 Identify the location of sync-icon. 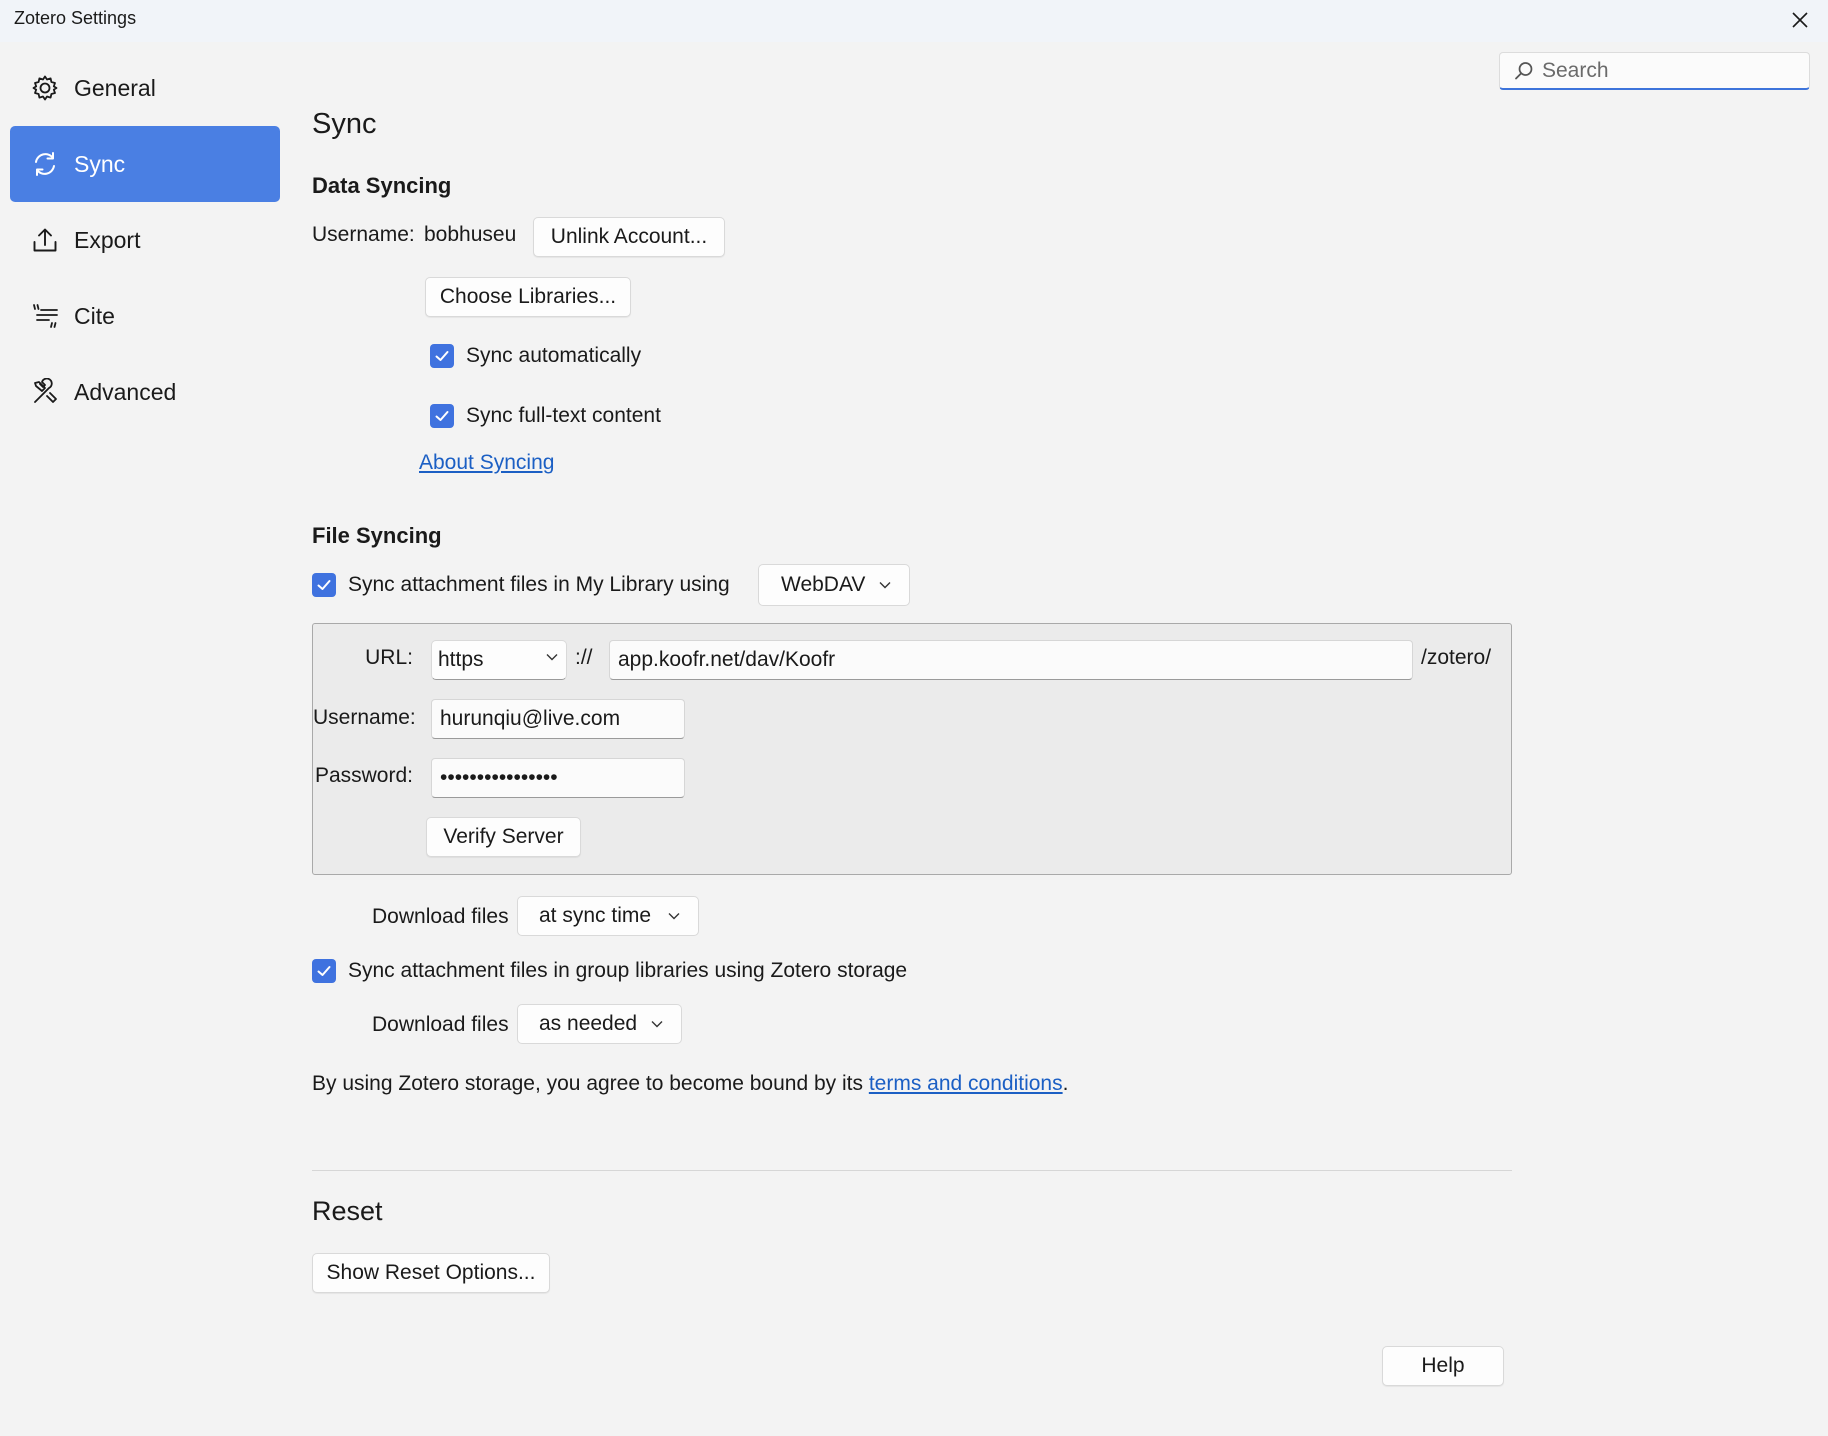
(45, 164).